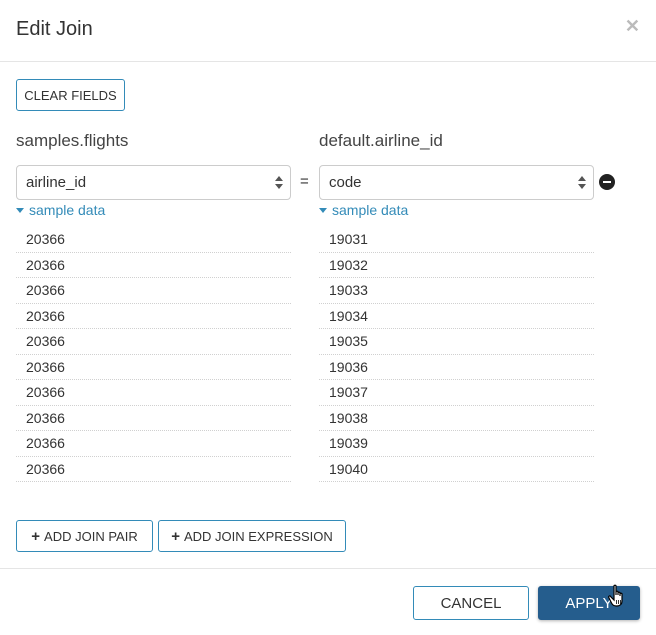 This screenshot has height=635, width=656. I want to click on footer-divider, so click(328, 568).